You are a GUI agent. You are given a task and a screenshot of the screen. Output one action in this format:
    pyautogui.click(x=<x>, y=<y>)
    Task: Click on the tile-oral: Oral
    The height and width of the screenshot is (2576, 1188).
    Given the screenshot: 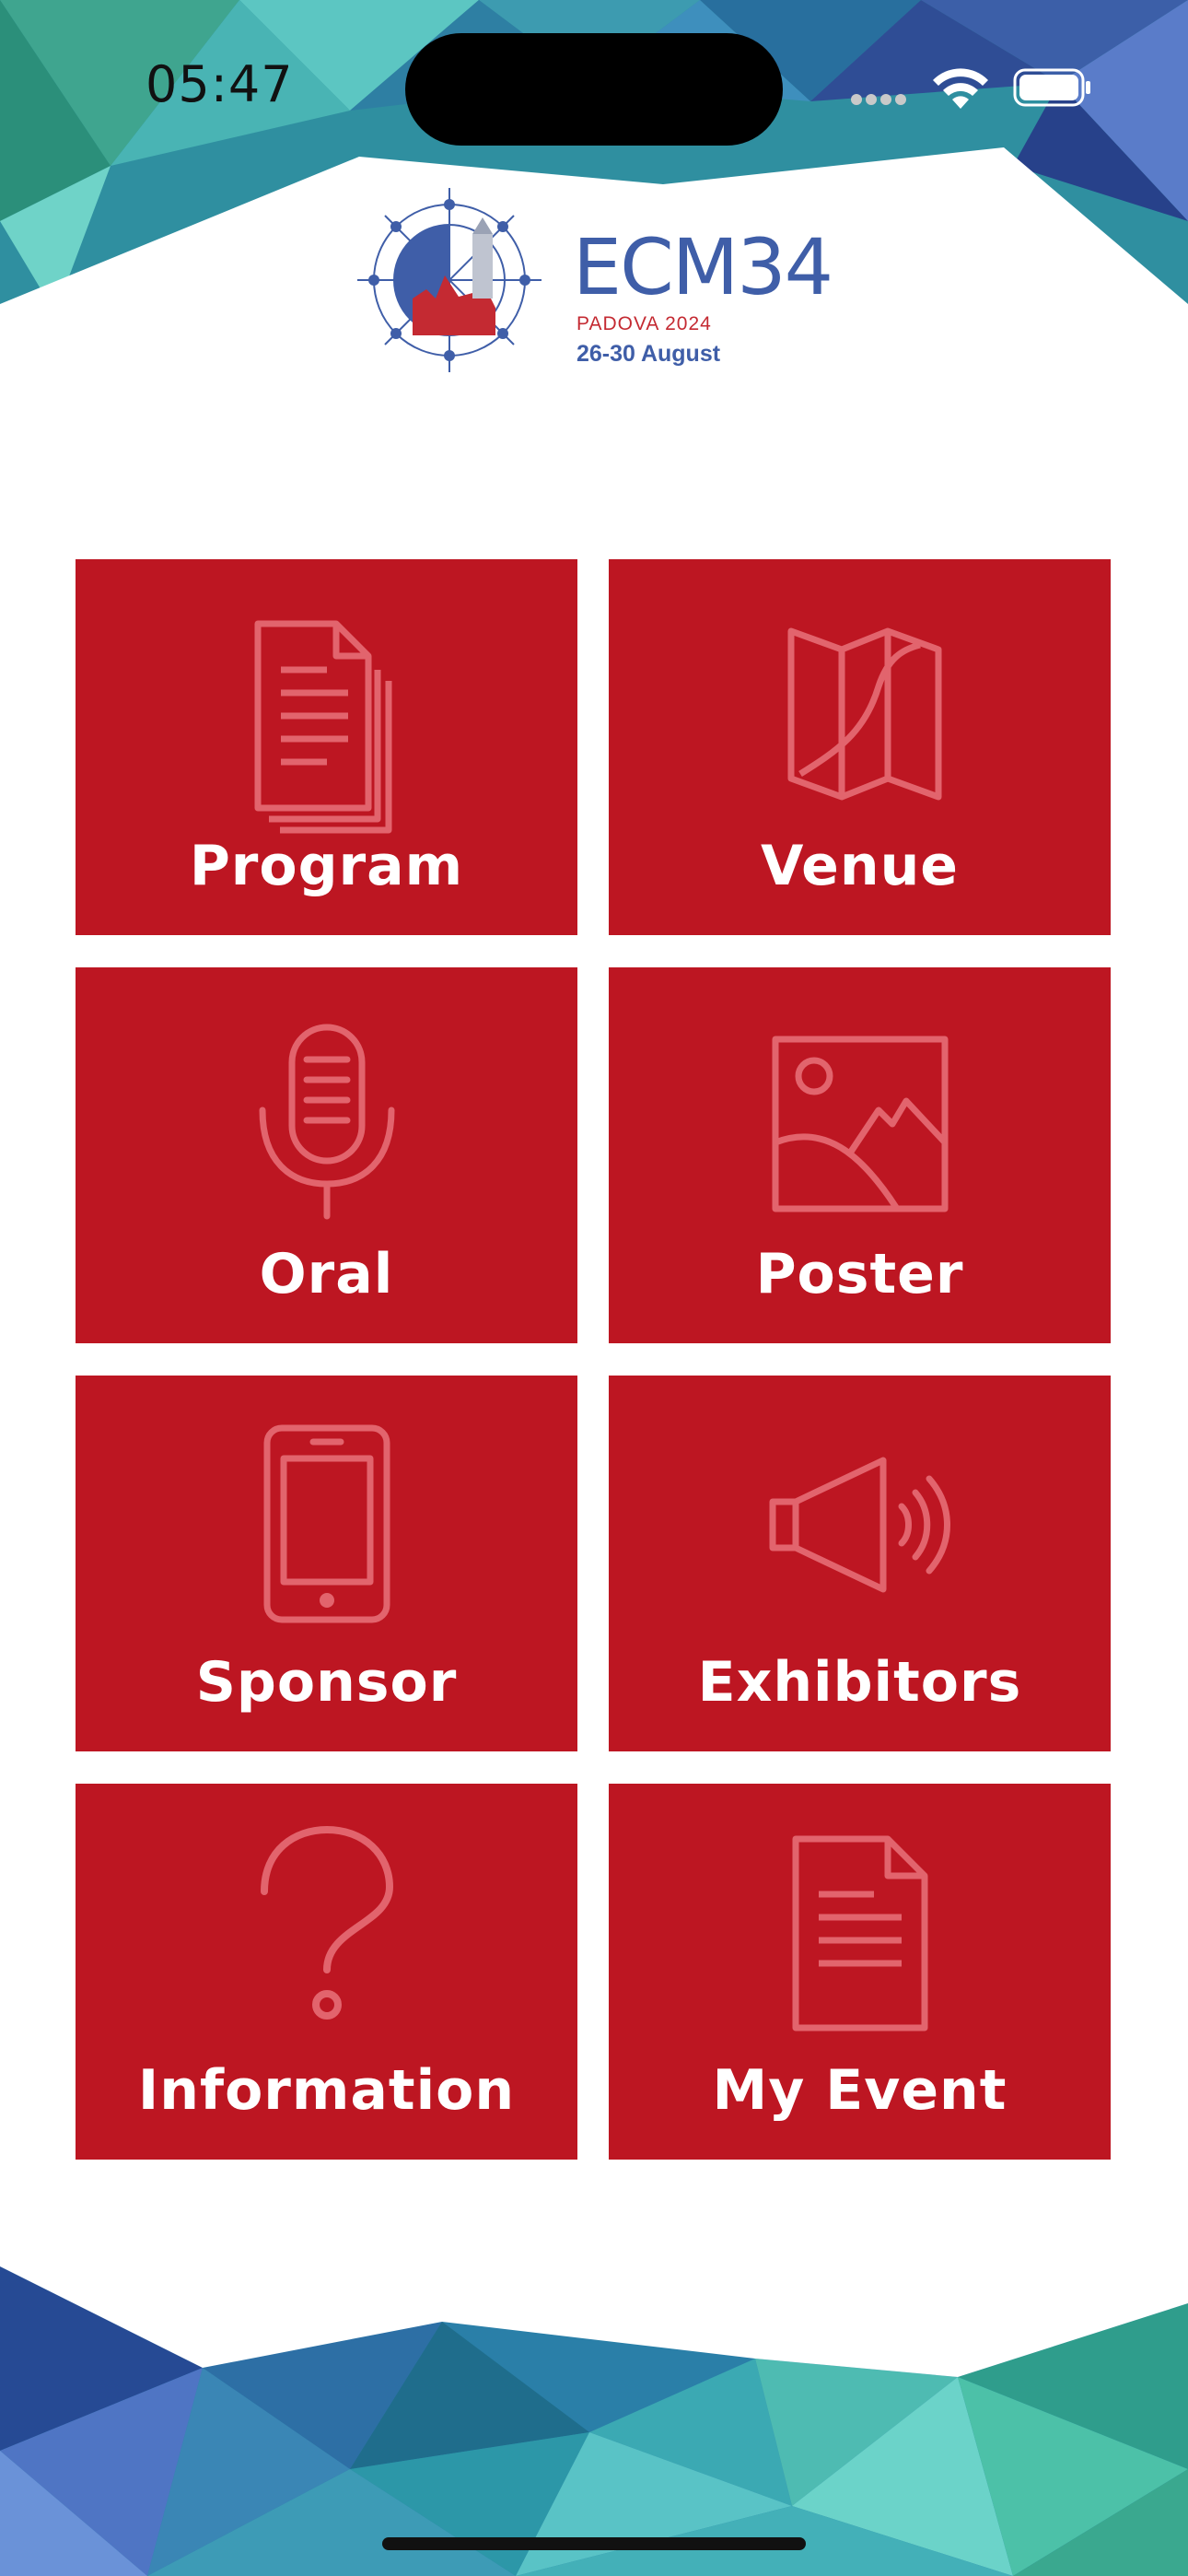 What is the action you would take?
    pyautogui.click(x=326, y=1155)
    